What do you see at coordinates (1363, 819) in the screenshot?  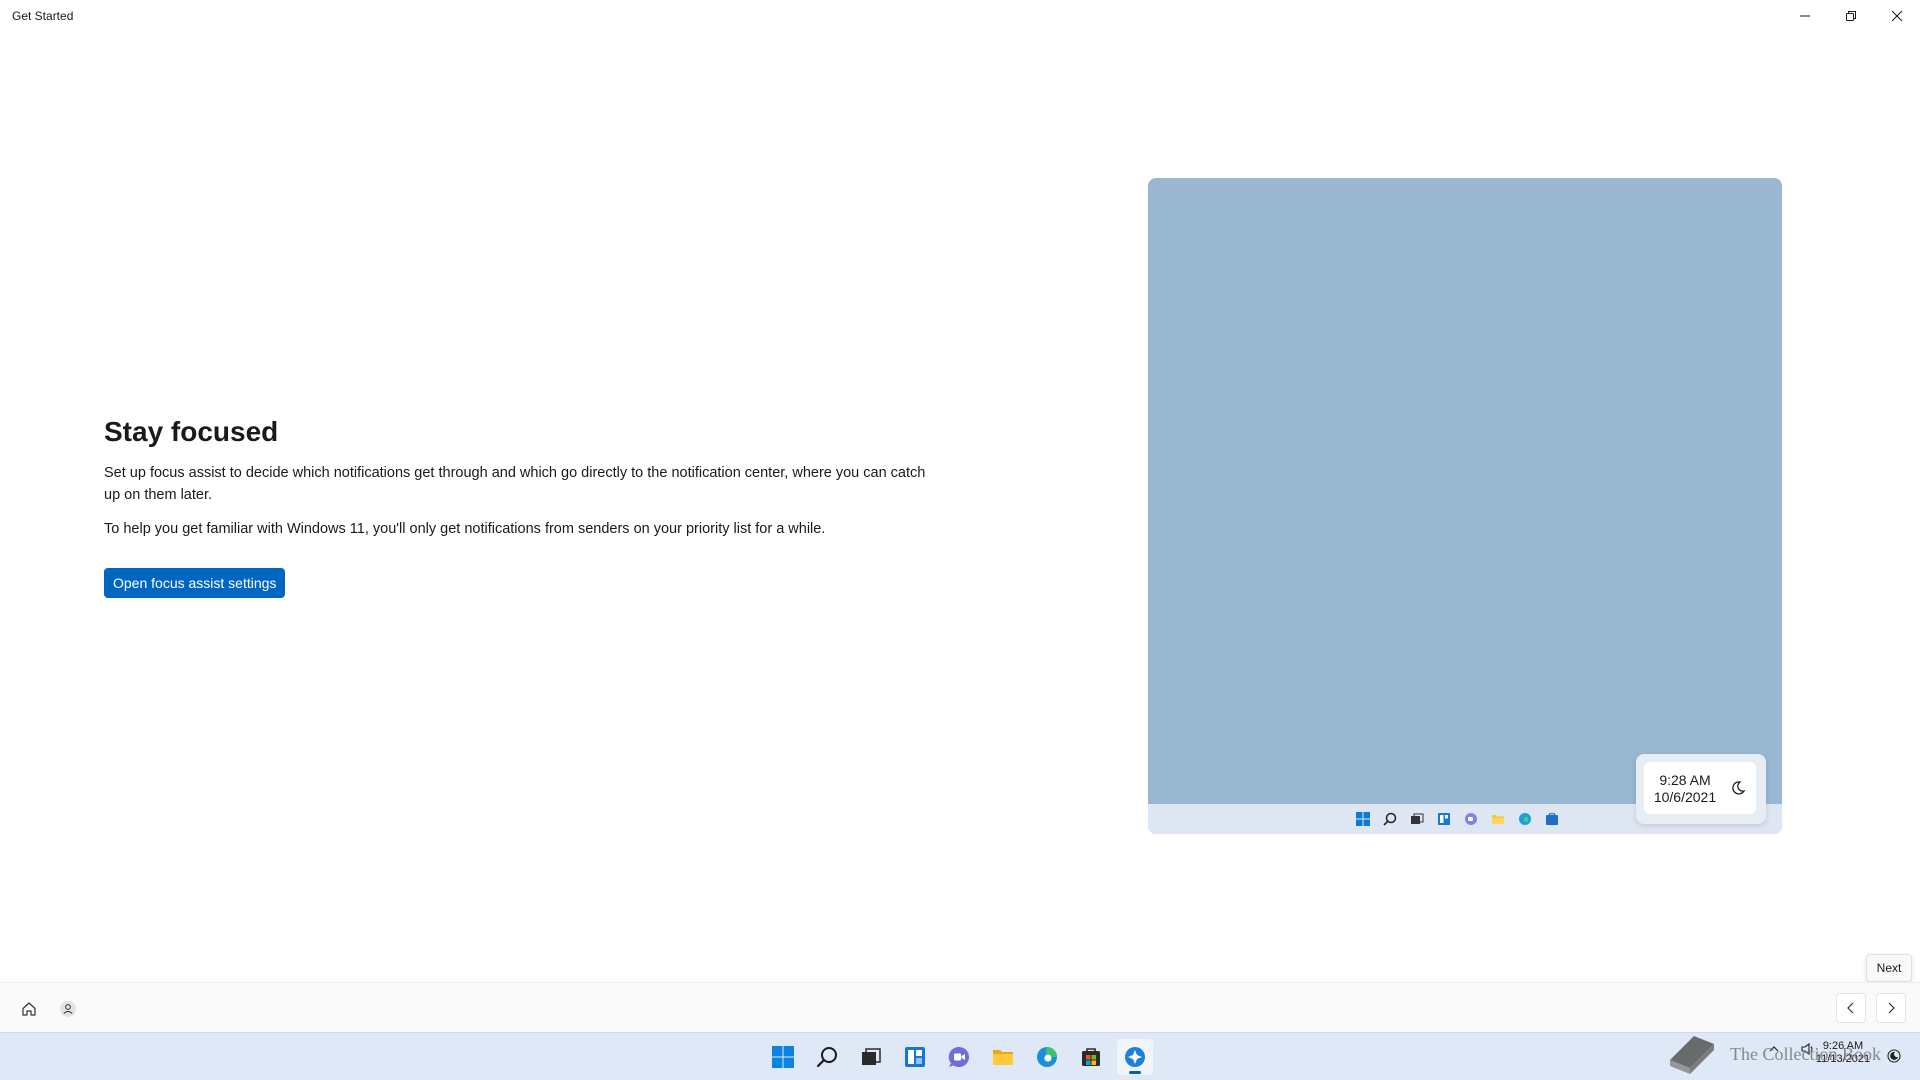 I see `windows-icon` at bounding box center [1363, 819].